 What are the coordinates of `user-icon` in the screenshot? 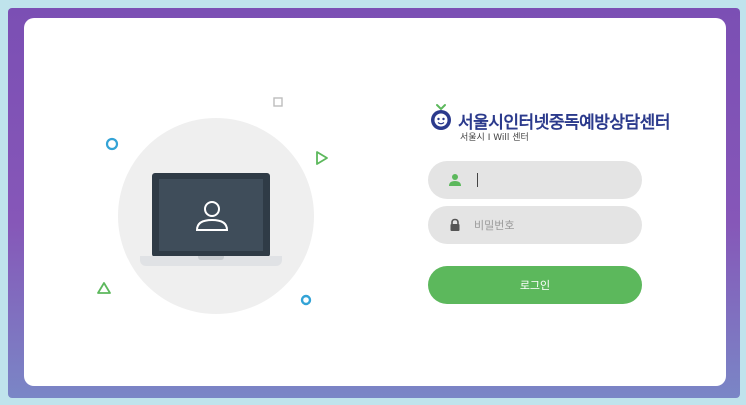 It's located at (455, 180).